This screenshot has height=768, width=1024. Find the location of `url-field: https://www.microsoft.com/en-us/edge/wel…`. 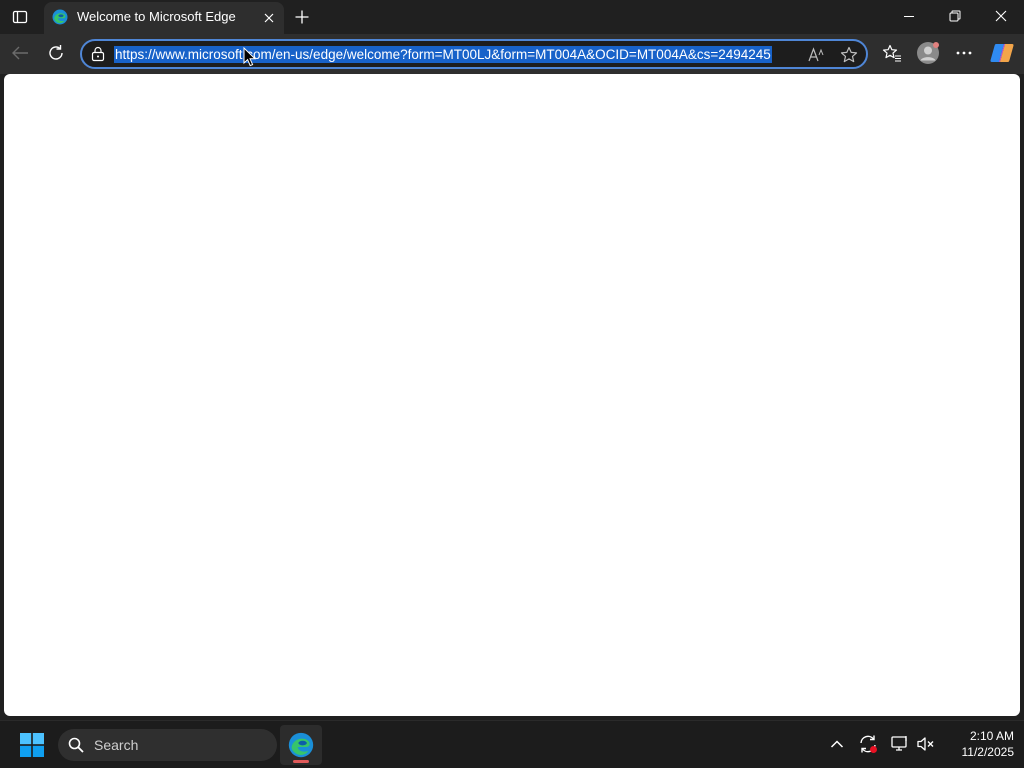

url-field: https://www.microsoft.com/en-us/edge/wel… is located at coordinates (458, 54).